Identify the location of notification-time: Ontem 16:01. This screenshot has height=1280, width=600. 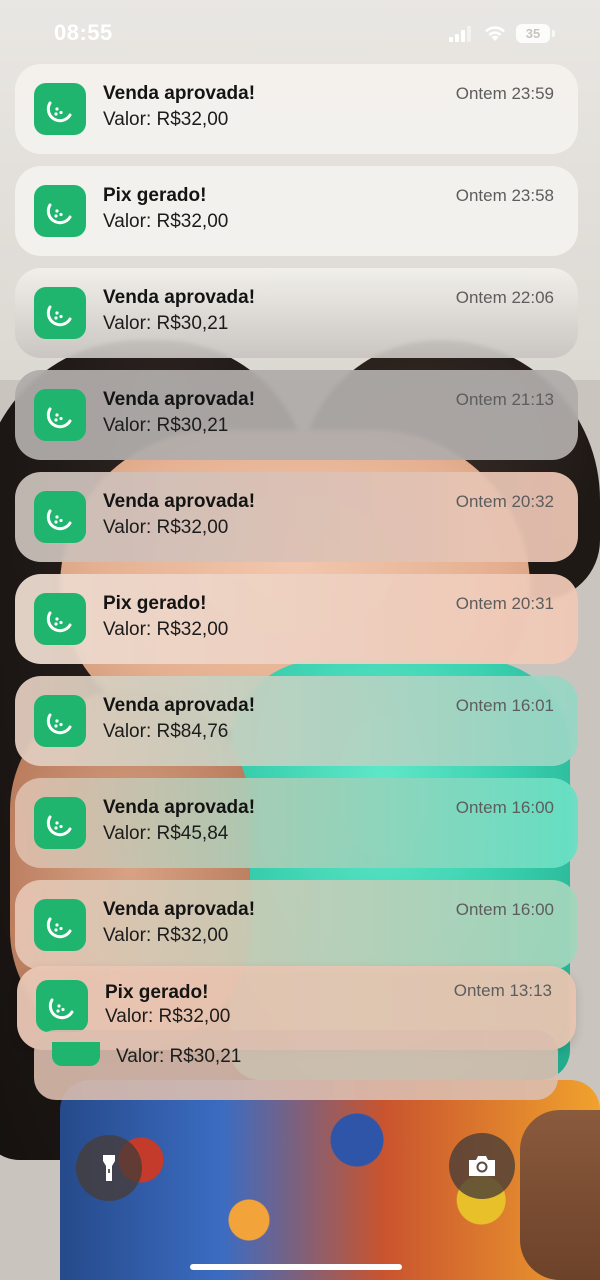
(504, 705).